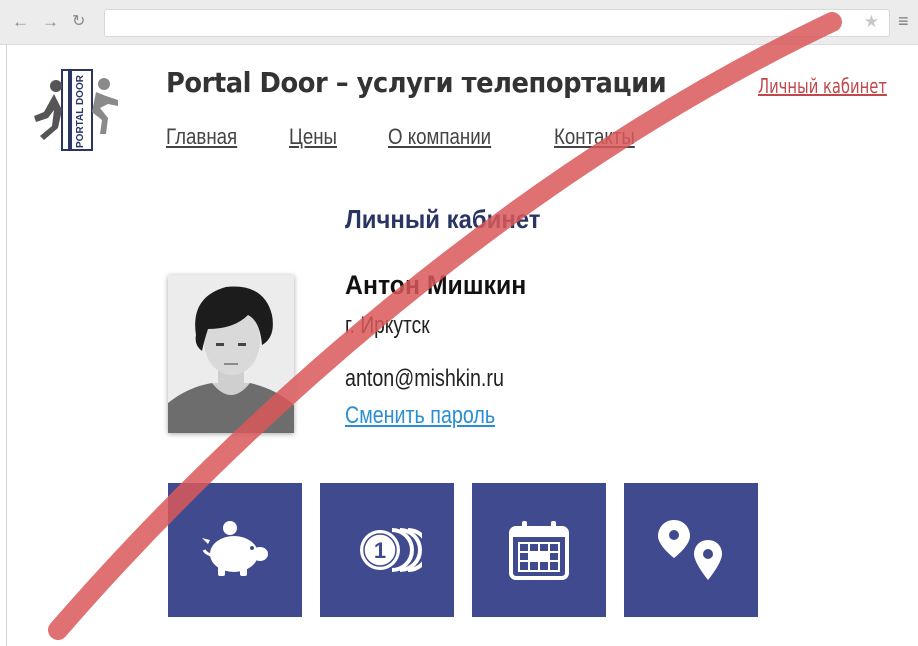 The image size is (918, 646). What do you see at coordinates (594, 137) in the screenshot?
I see `nav-contacts: Контакты` at bounding box center [594, 137].